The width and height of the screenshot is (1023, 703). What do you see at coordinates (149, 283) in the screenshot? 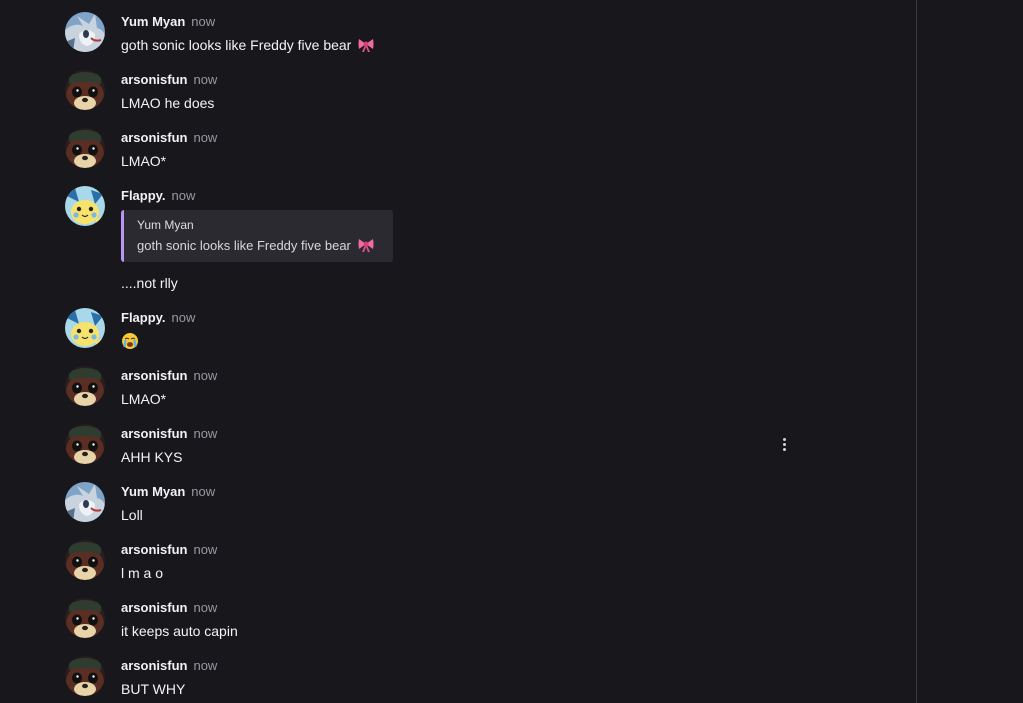
I see `message-content: ....not rlly` at bounding box center [149, 283].